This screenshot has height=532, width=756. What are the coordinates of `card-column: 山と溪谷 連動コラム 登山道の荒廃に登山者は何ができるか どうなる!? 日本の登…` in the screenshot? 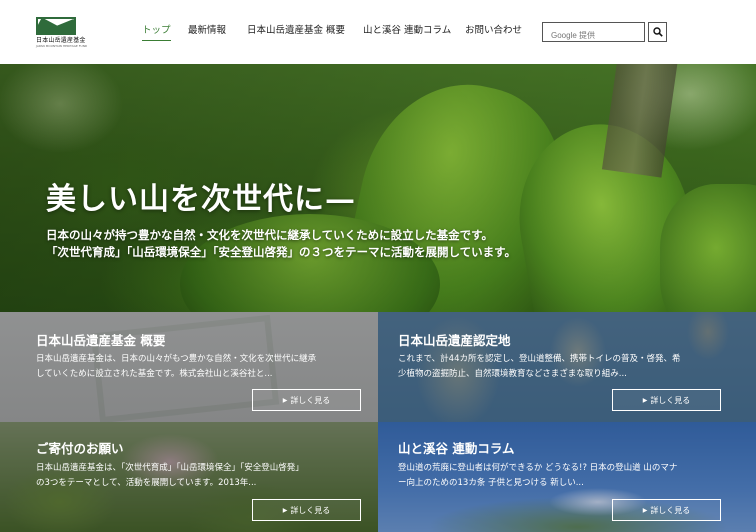 It's located at (567, 477).